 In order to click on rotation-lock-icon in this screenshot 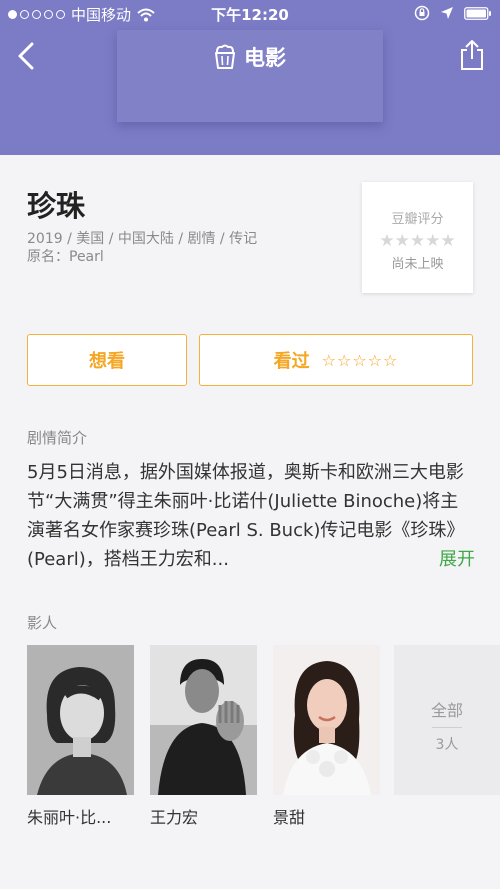, I will do `click(422, 13)`.